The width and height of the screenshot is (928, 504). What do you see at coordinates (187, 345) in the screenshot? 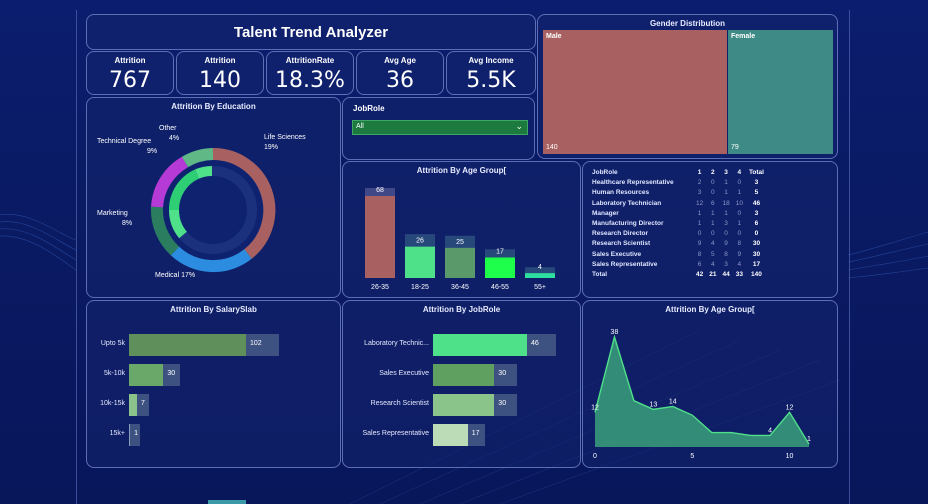
I see `bar-Upto 5k` at bounding box center [187, 345].